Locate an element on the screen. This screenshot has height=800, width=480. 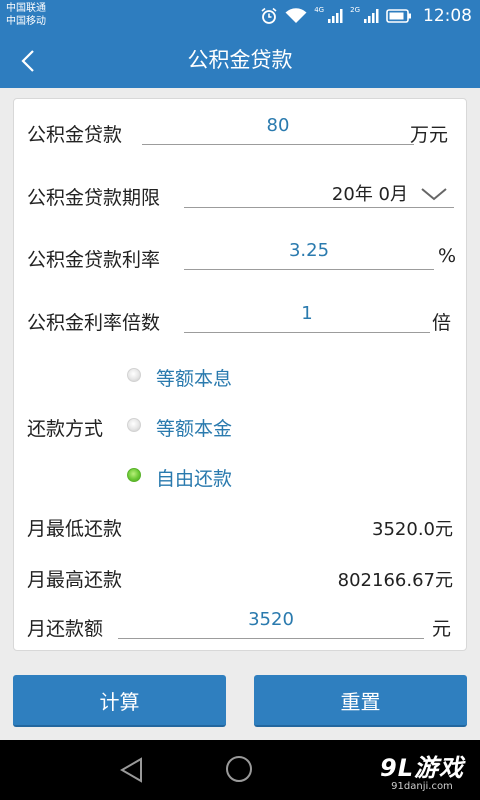
radio-label-equal-installment: 等额本息 is located at coordinates (194, 377).